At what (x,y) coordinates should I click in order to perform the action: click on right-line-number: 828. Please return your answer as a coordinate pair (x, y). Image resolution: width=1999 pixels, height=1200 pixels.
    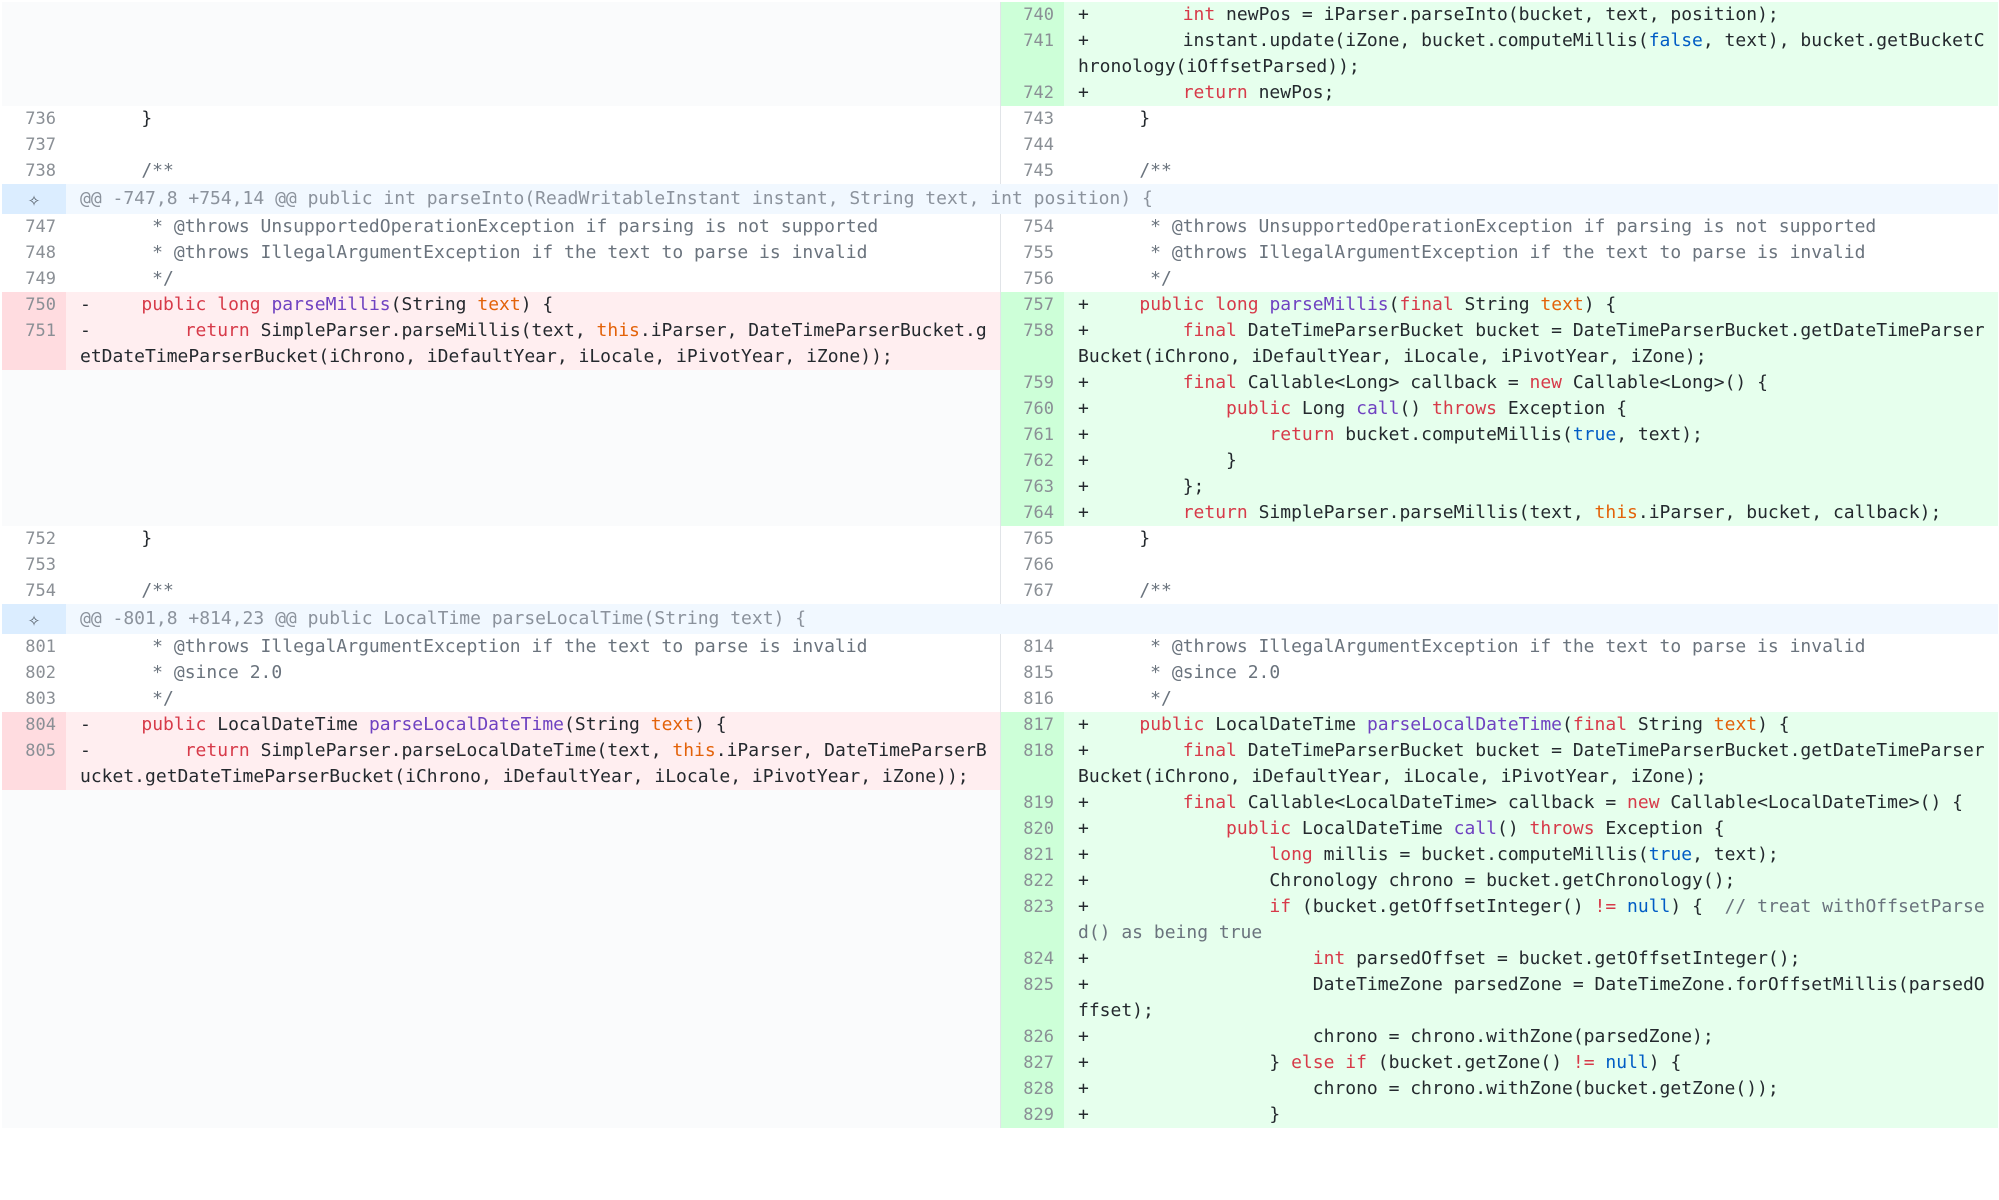
    Looking at the image, I should click on (1031, 1089).